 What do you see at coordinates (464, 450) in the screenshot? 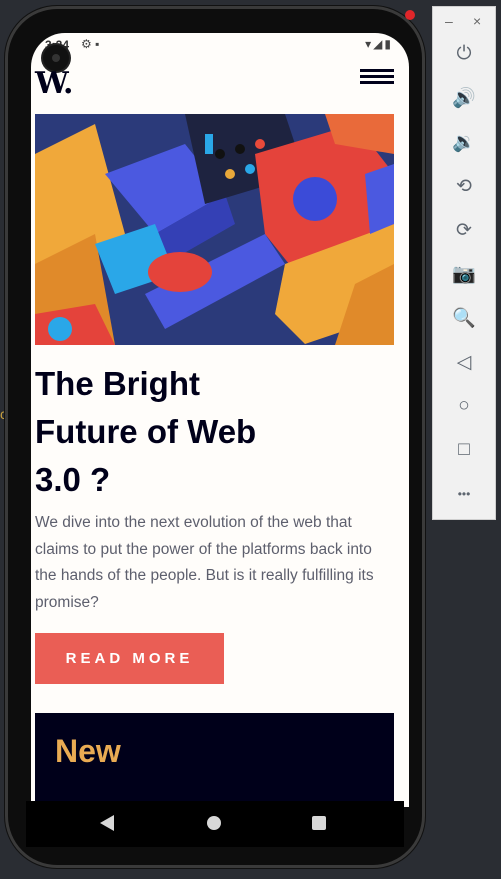
I see `overview-icon: □` at bounding box center [464, 450].